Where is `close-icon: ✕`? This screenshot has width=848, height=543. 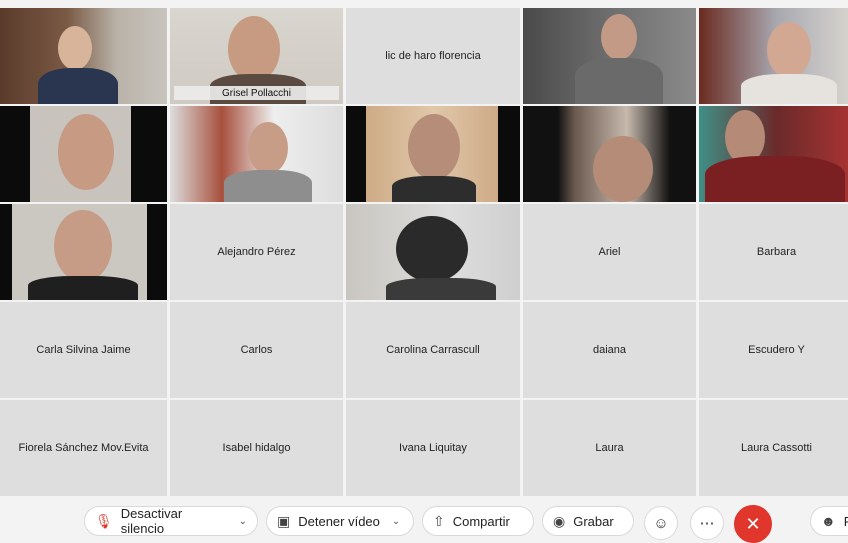 close-icon: ✕ is located at coordinates (753, 523).